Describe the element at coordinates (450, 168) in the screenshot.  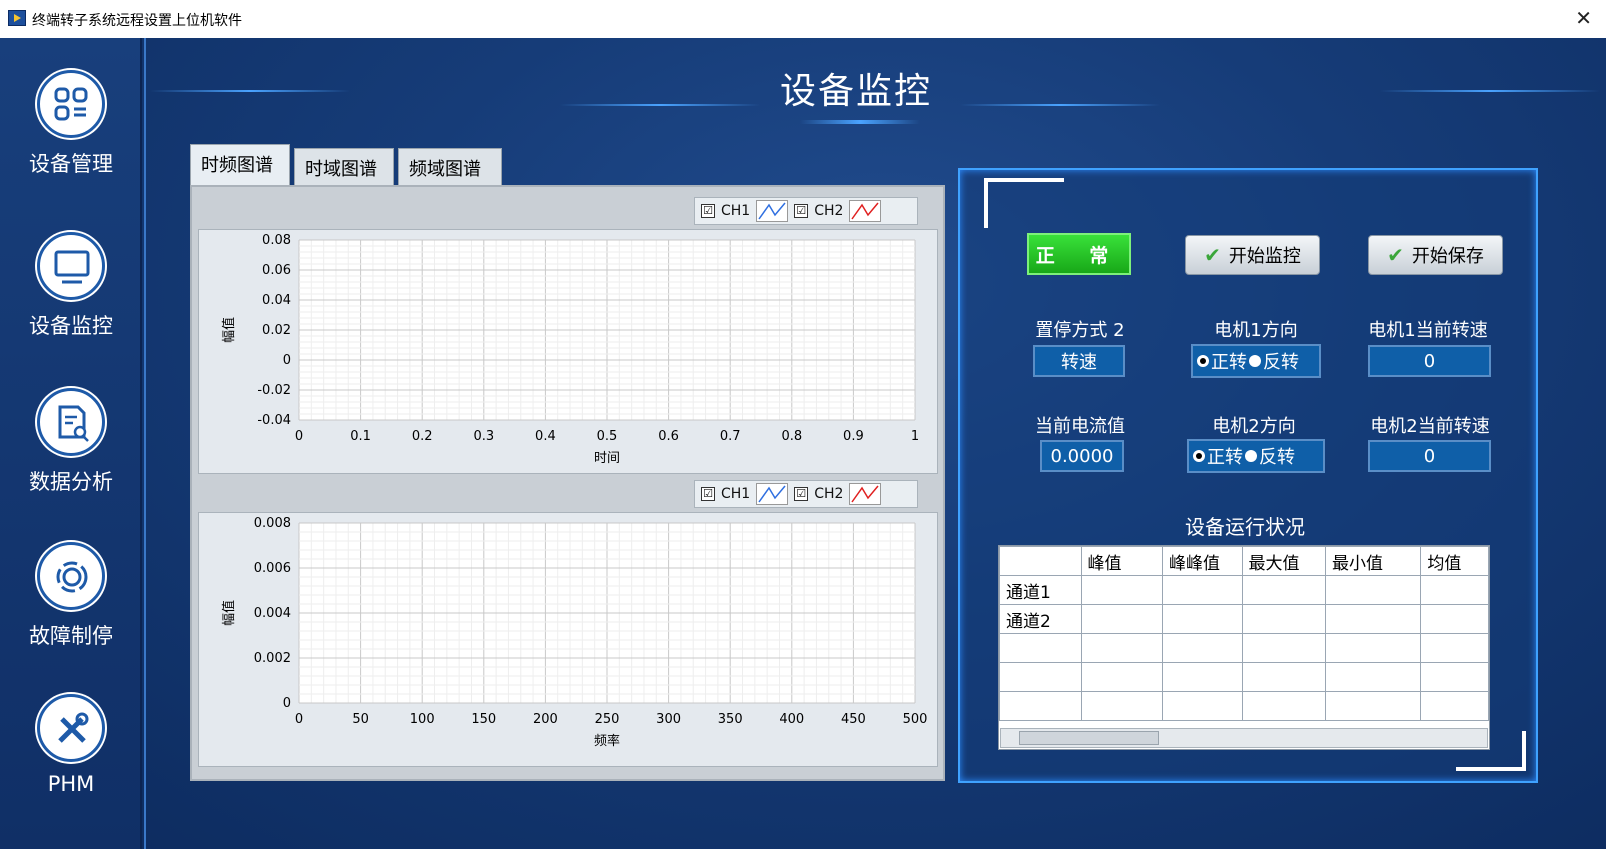
I see `tab-frequency-domain: 频域图谱` at that location.